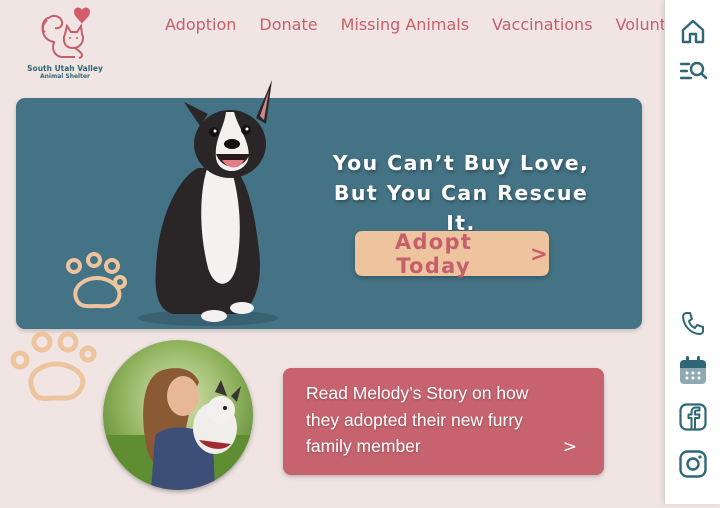 The image size is (720, 508). What do you see at coordinates (200, 25) in the screenshot?
I see `nav-adoption: Adoption` at bounding box center [200, 25].